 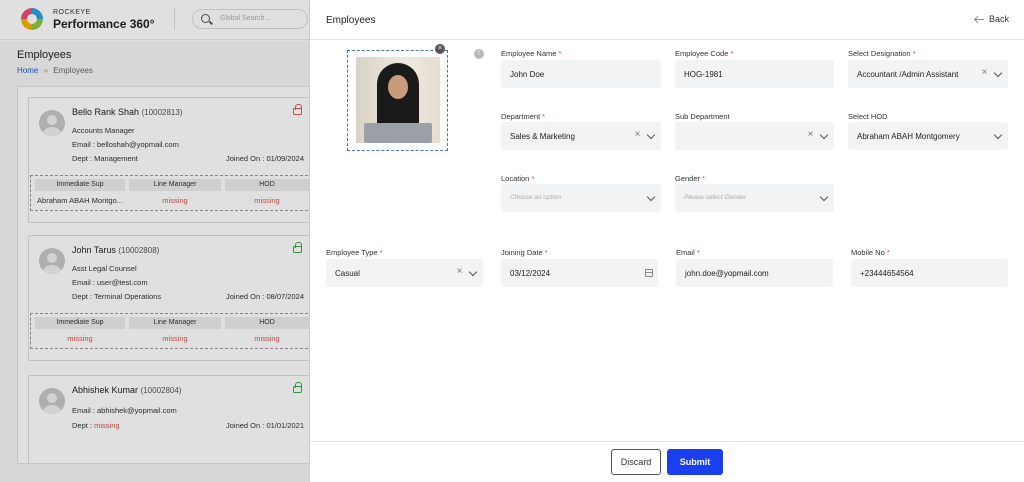 I want to click on sub-department-label: Sub Department, so click(x=702, y=116).